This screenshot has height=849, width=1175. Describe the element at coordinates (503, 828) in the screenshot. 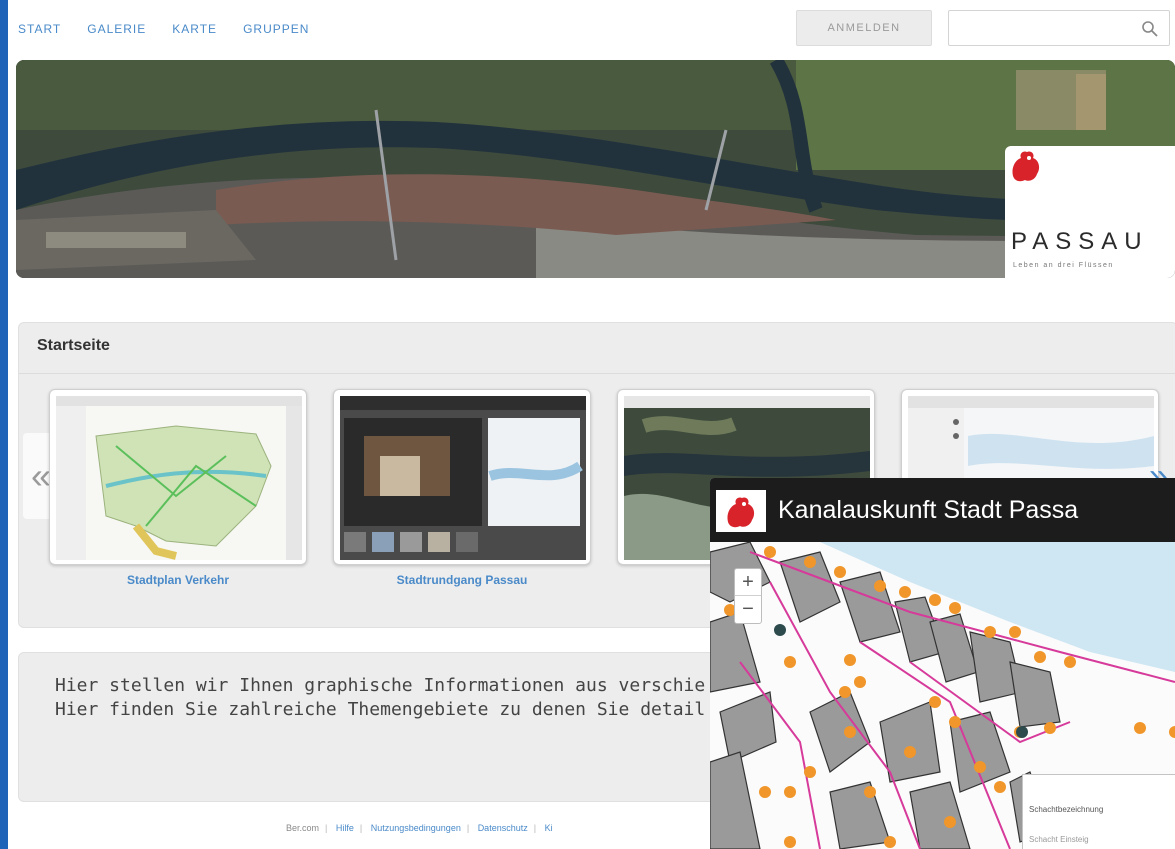

I see `footer-privacy-link: Datenschutz` at that location.